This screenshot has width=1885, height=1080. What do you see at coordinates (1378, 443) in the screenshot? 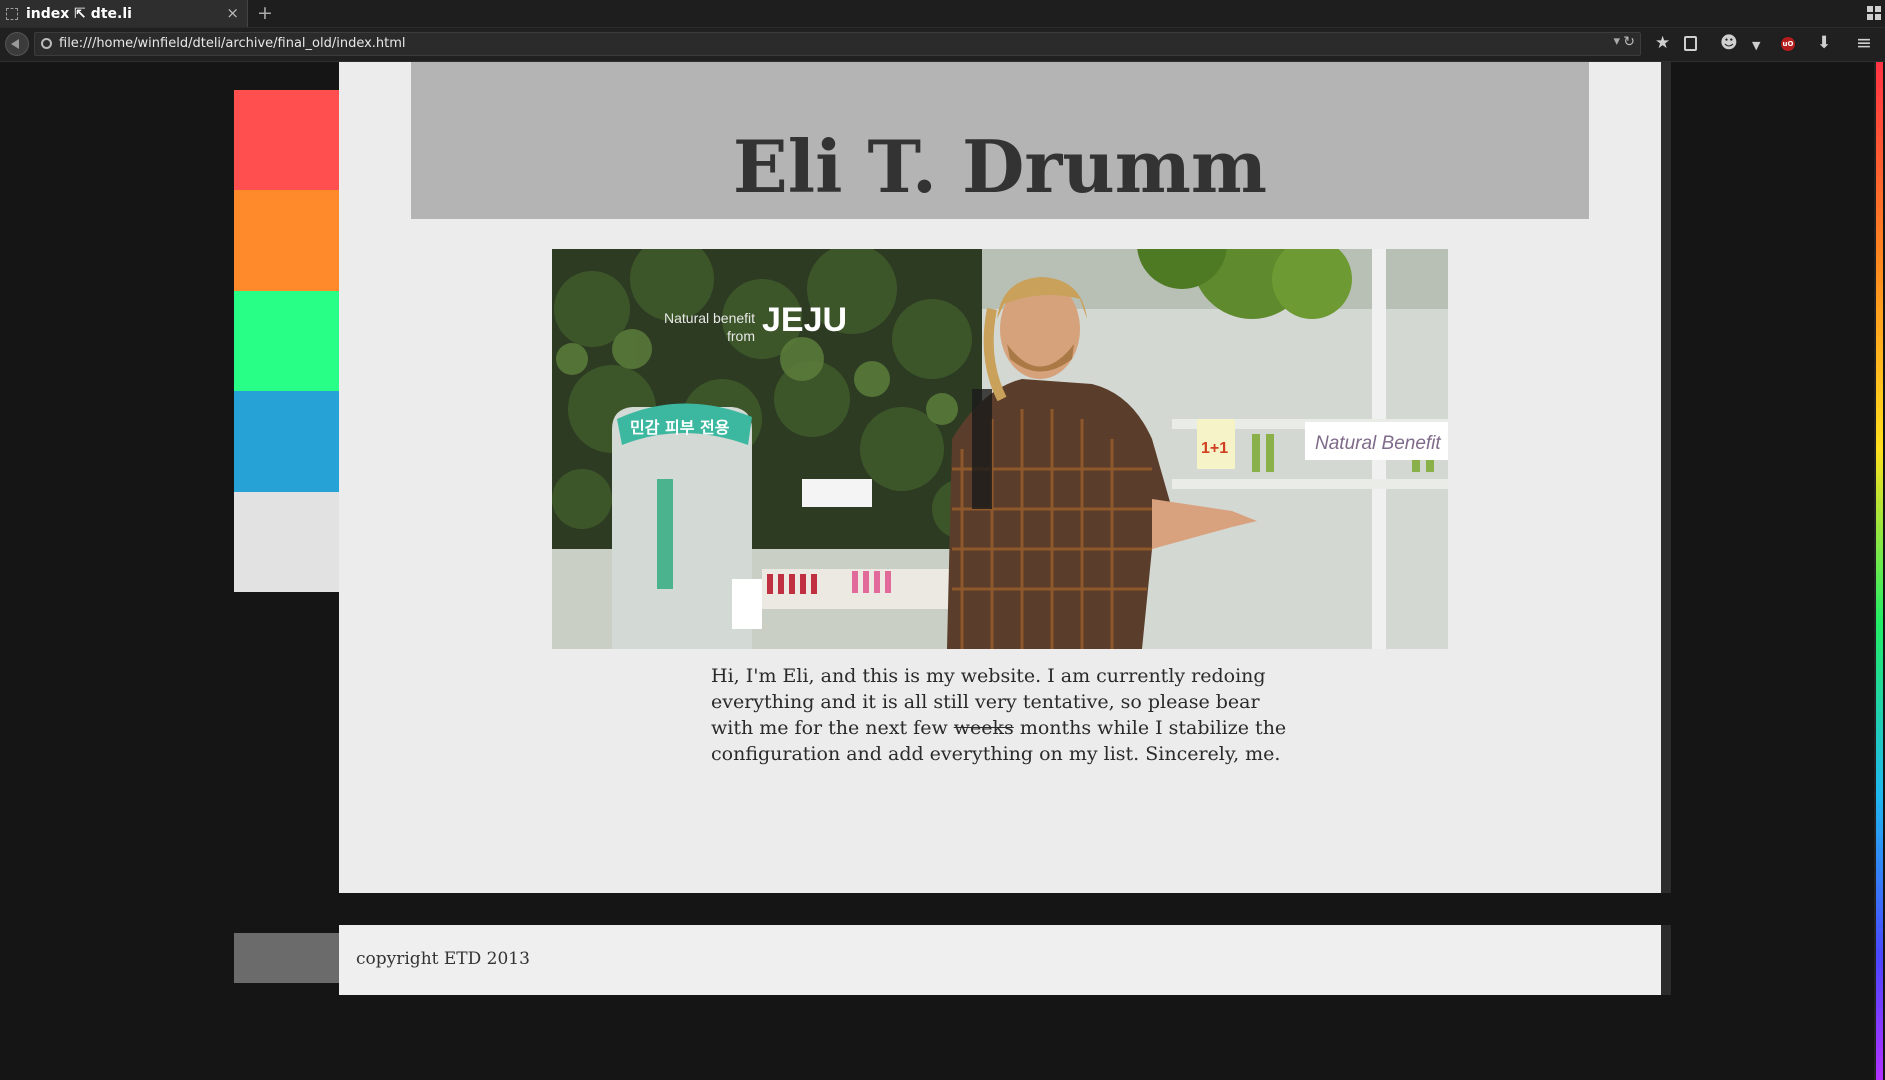
I see `natural-benefit-sign: Natural Benefit` at bounding box center [1378, 443].